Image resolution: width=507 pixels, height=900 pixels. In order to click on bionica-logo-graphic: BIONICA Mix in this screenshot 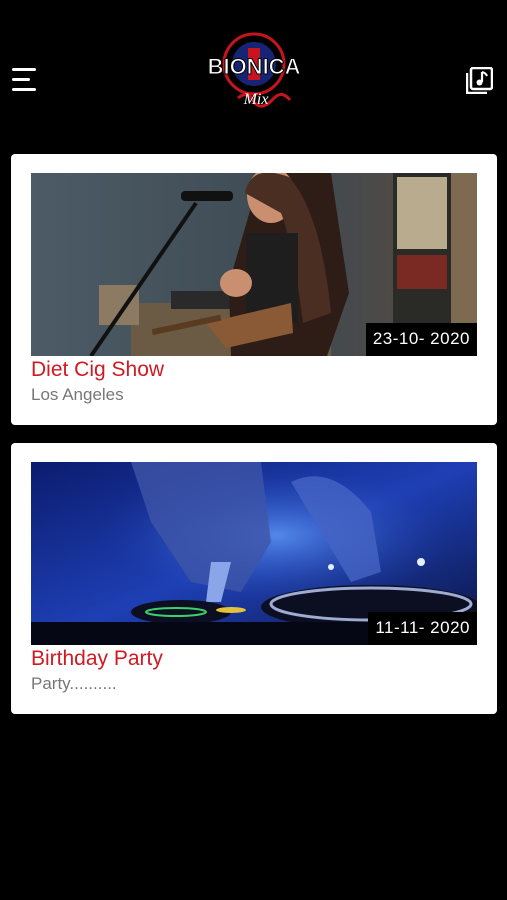, I will do `click(254, 70)`.